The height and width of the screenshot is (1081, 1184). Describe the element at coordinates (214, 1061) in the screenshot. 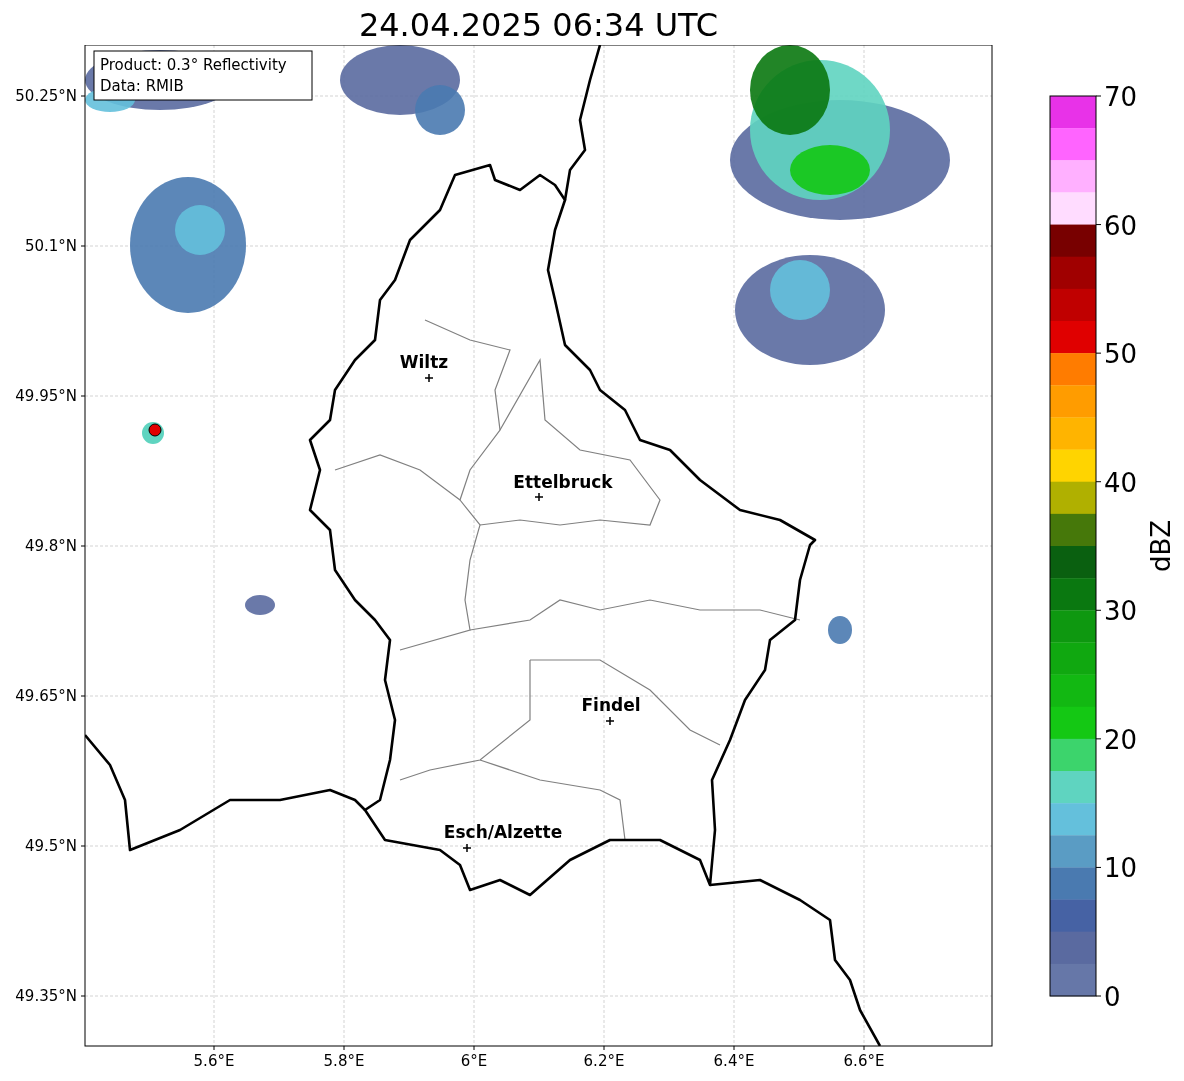

I see `longitude-label: 5.6°E` at that location.